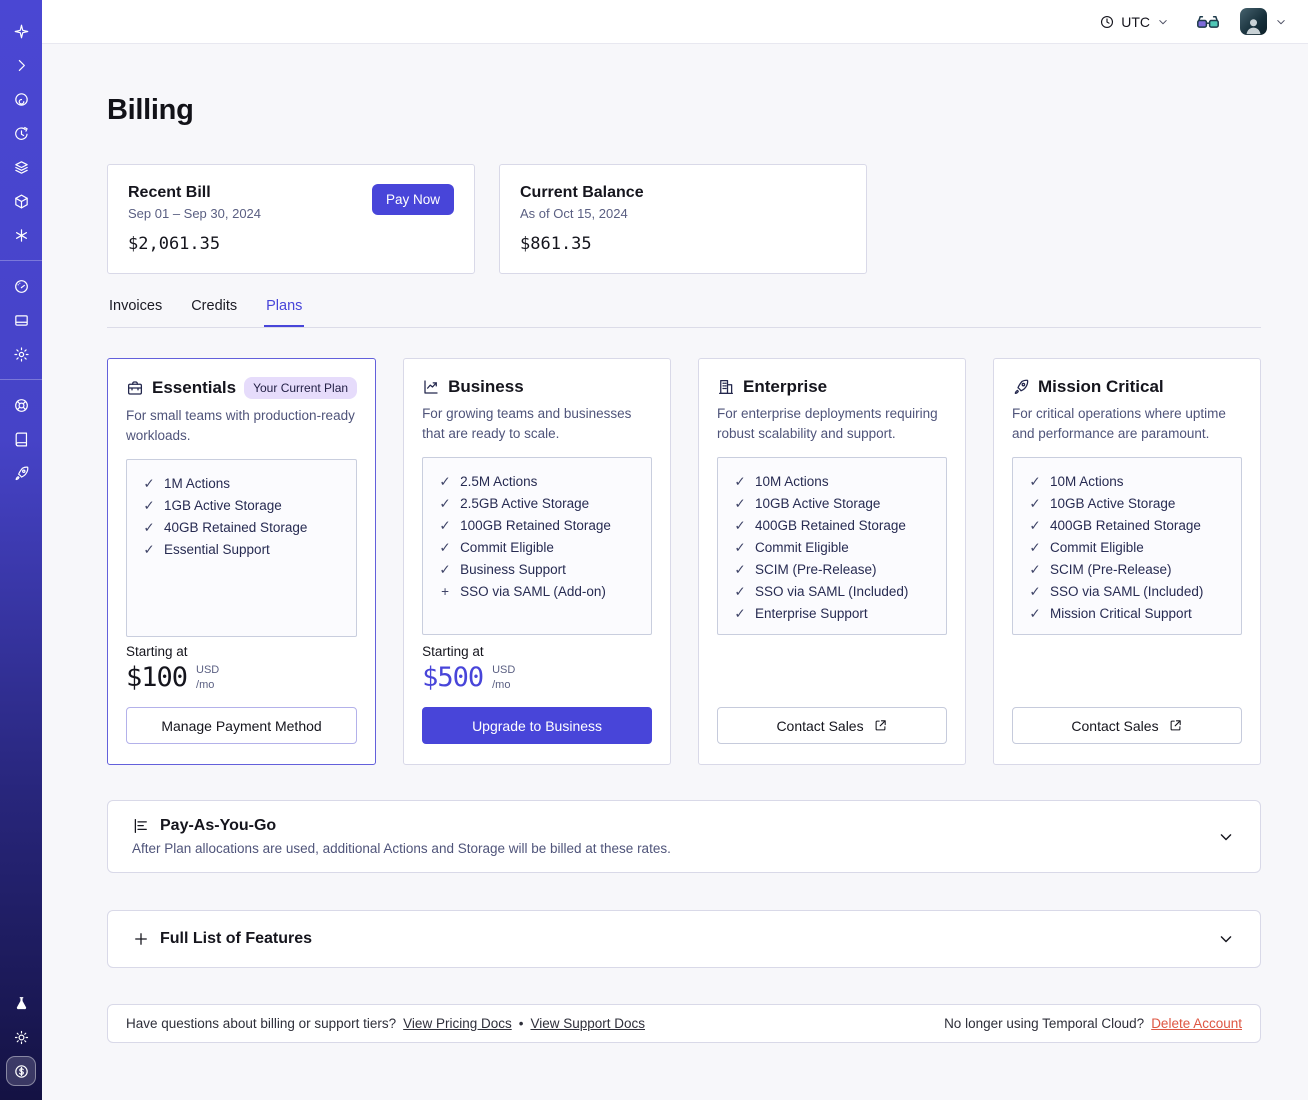  I want to click on sidebar-item-dollar-coin, so click(21, 1071).